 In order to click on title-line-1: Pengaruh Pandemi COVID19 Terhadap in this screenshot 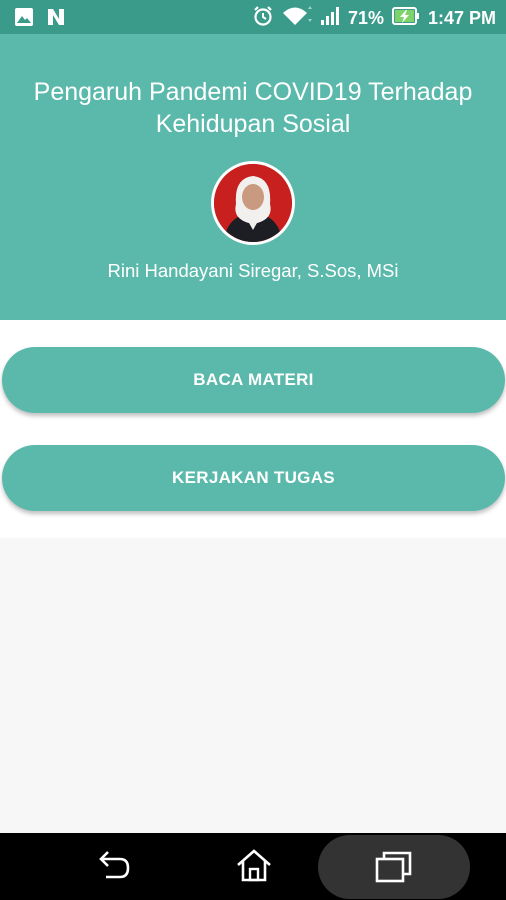, I will do `click(253, 92)`.